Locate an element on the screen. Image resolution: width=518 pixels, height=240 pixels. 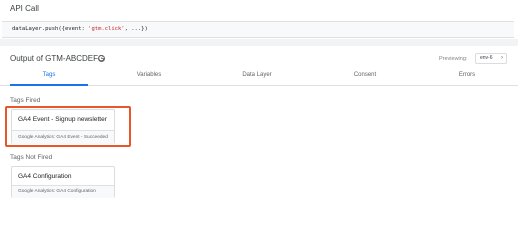
active-tab-indicator is located at coordinates (49, 85).